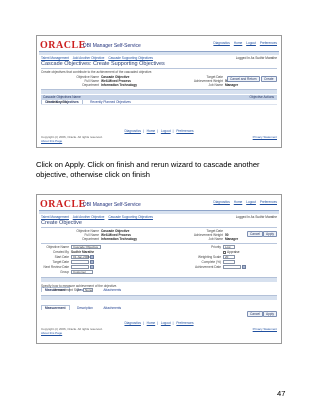 The width and height of the screenshot is (320, 414). I want to click on group-select: Customer, so click(82, 272).